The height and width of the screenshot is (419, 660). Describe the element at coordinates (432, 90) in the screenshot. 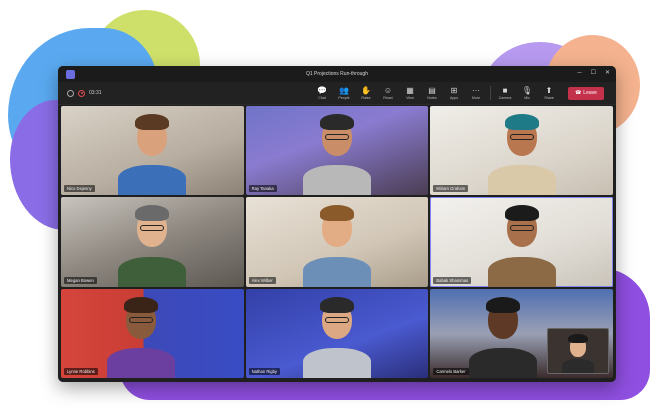

I see `notes-icon: ▤` at that location.